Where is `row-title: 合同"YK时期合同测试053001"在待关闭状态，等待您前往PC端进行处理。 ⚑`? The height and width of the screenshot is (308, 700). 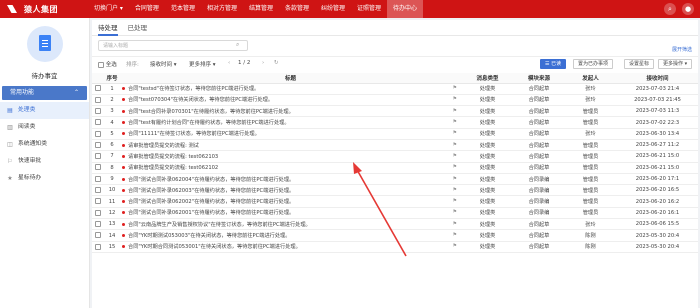 row-title: 合同"YK时期合同测试053001"在待关闭状态，等待您前往PC端进行处理。 ⚑ is located at coordinates (290, 247).